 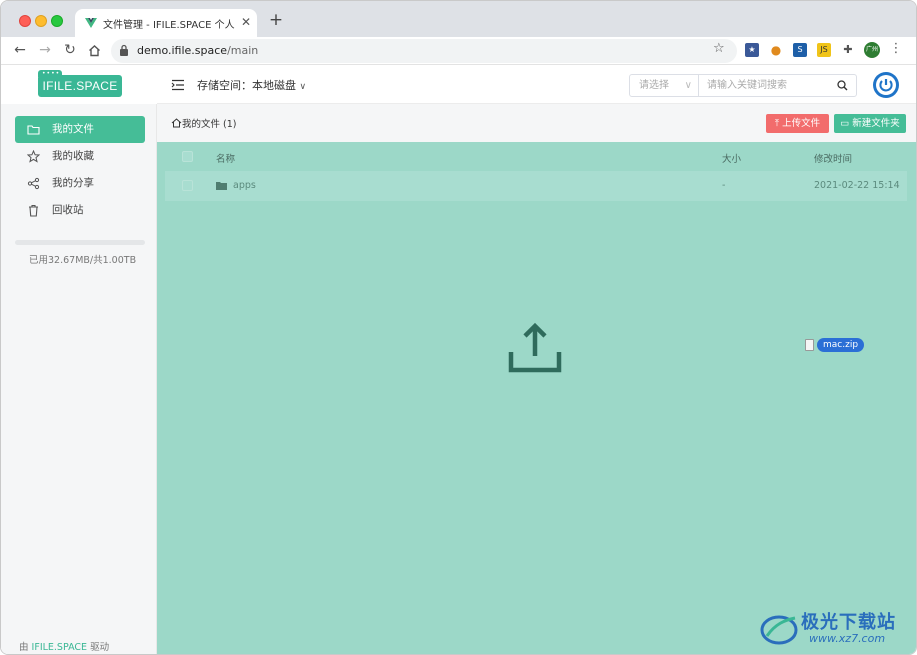 I want to click on back-icon: ←, so click(x=20, y=50).